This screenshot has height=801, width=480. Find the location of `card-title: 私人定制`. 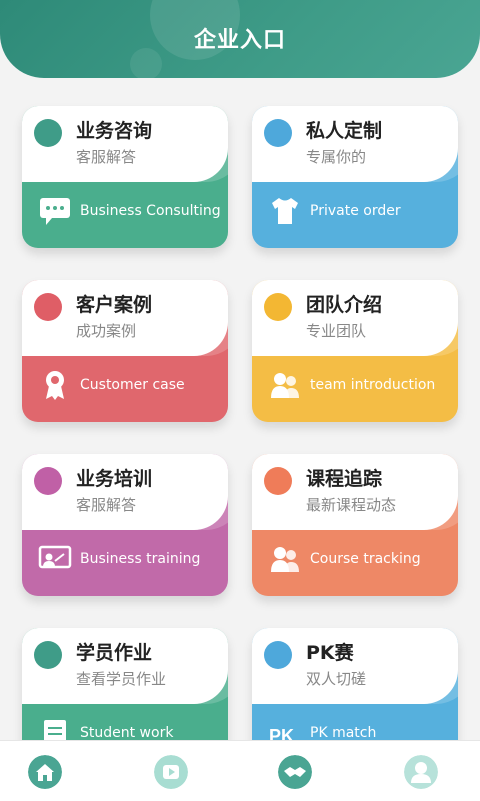

card-title: 私人定制 is located at coordinates (344, 131).